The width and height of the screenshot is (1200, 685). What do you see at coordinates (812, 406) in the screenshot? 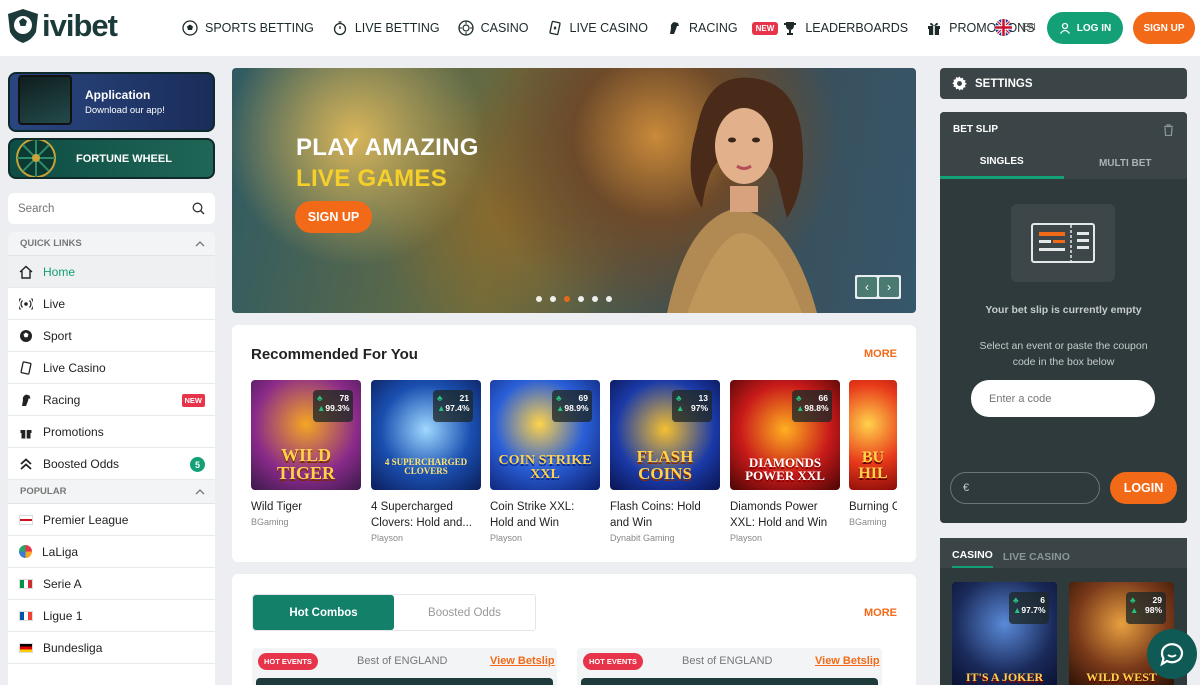
I see `game-stats-badge: ♣ 66 ▲ 98.8%` at bounding box center [812, 406].